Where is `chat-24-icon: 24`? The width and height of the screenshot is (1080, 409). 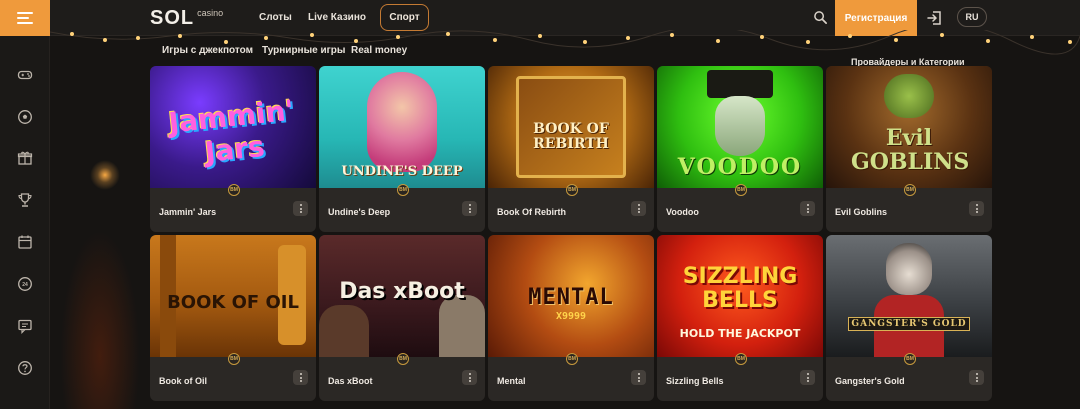 chat-24-icon: 24 is located at coordinates (25, 284).